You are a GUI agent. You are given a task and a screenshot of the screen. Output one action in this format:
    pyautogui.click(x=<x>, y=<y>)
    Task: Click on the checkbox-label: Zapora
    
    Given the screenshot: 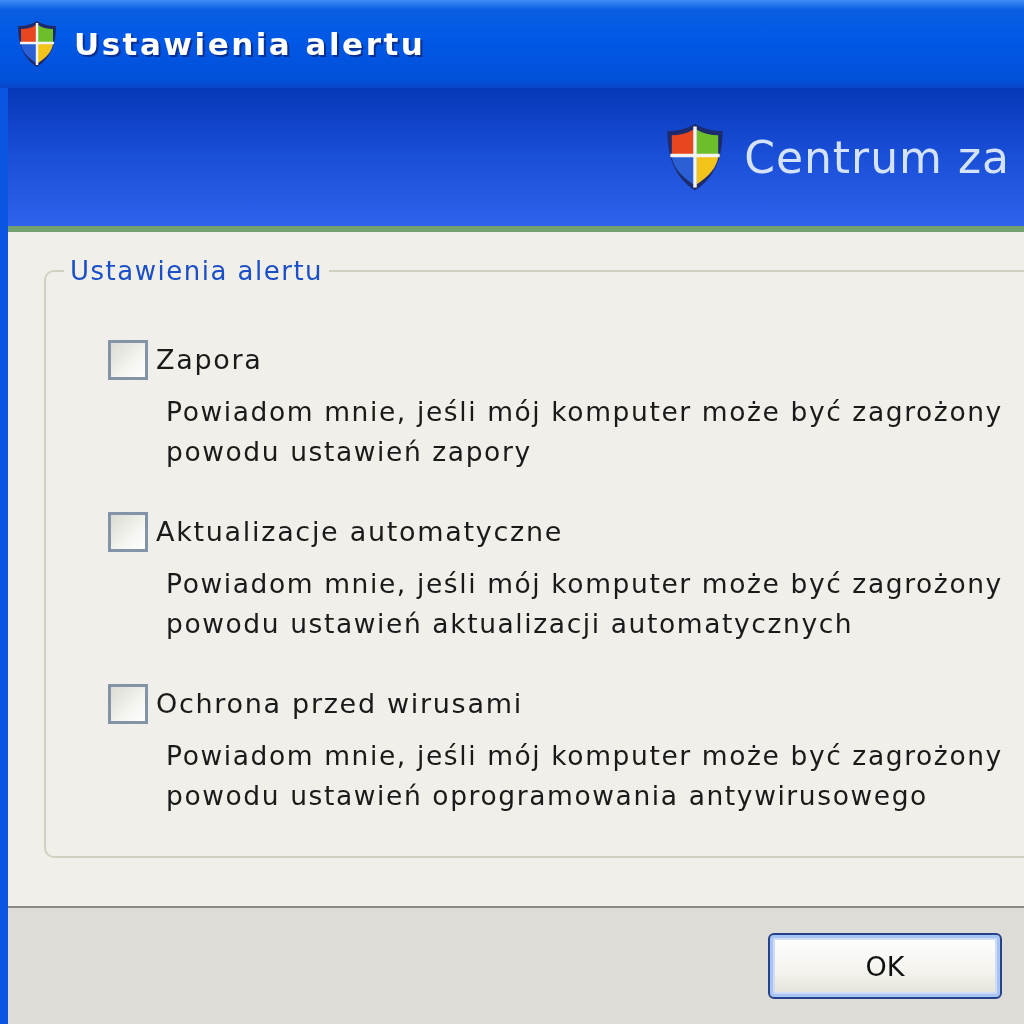 What is the action you would take?
    pyautogui.click(x=209, y=360)
    